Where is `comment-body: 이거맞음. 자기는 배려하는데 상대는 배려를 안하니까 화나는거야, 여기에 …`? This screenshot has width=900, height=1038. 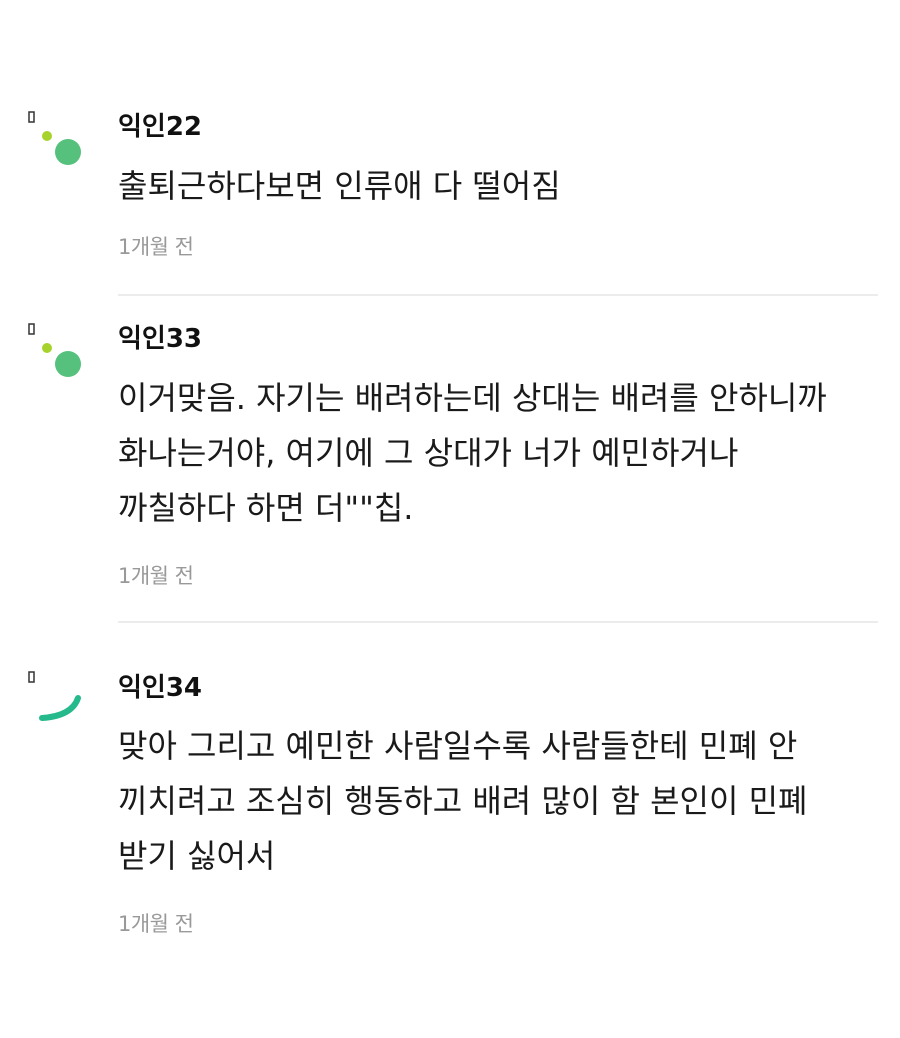 comment-body: 이거맞음. 자기는 배려하는데 상대는 배려를 안하니까 화나는거야, 여기에 … is located at coordinates (472, 453).